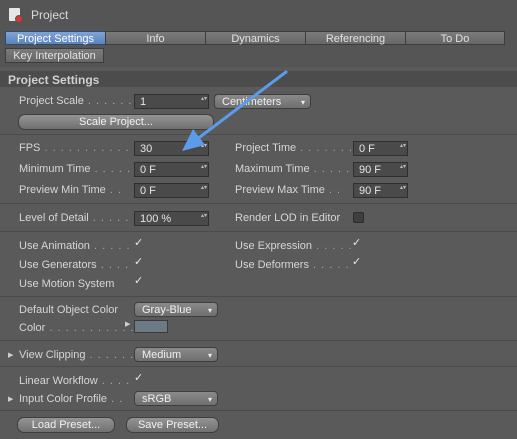 This screenshot has height=439, width=517. Describe the element at coordinates (235, 110) in the screenshot. I see `annotation-arrow` at that location.